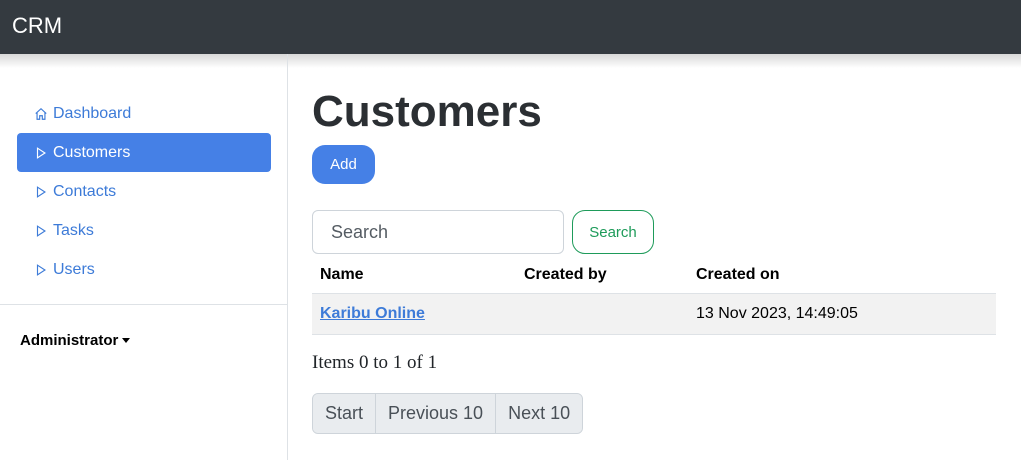  What do you see at coordinates (144, 113) in the screenshot?
I see `sidebar-item-dashboard: Dashboard` at bounding box center [144, 113].